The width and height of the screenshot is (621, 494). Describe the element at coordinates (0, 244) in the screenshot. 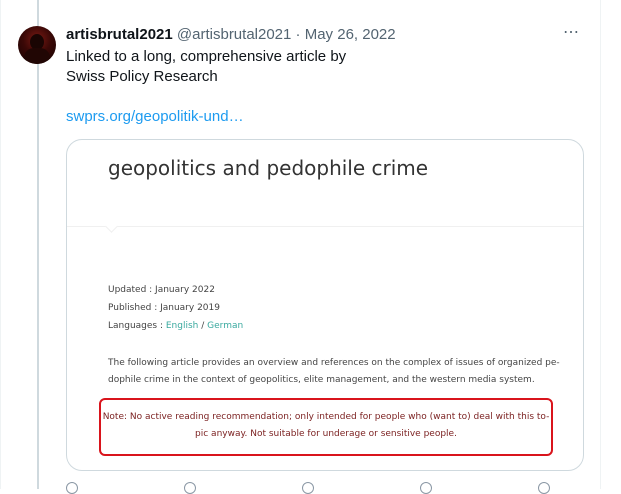

I see `timeline-border-left` at that location.